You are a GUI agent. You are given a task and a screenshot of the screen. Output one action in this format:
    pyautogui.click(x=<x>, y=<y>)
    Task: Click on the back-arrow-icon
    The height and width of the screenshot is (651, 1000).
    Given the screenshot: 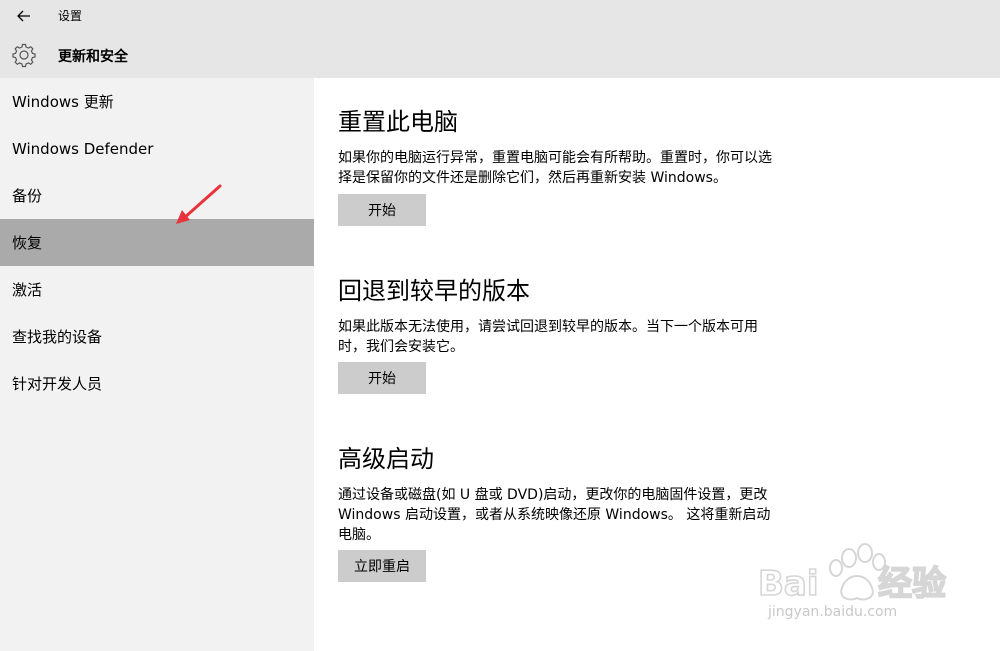 What is the action you would take?
    pyautogui.click(x=23, y=16)
    